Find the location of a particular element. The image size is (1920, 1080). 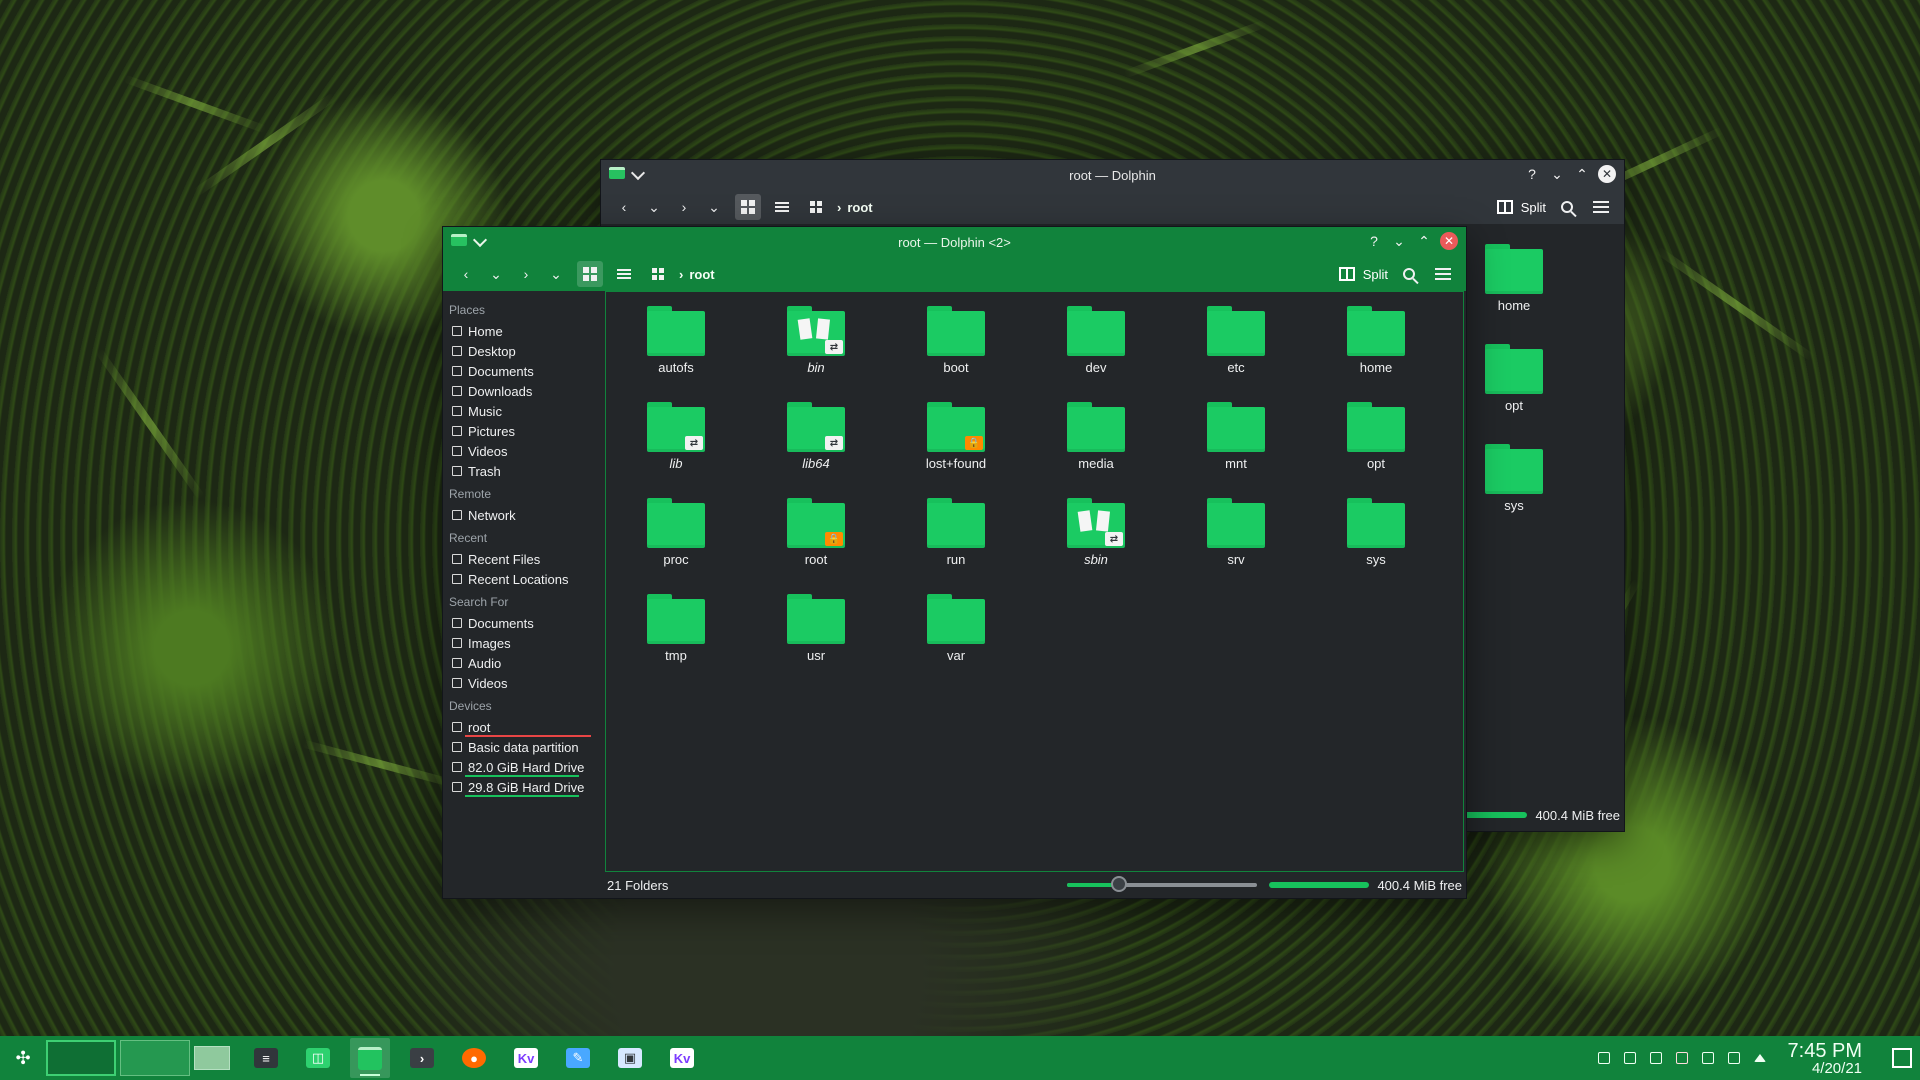

sidebar-item-basic-data-partition: Basic data partition is located at coordinates (523, 747).